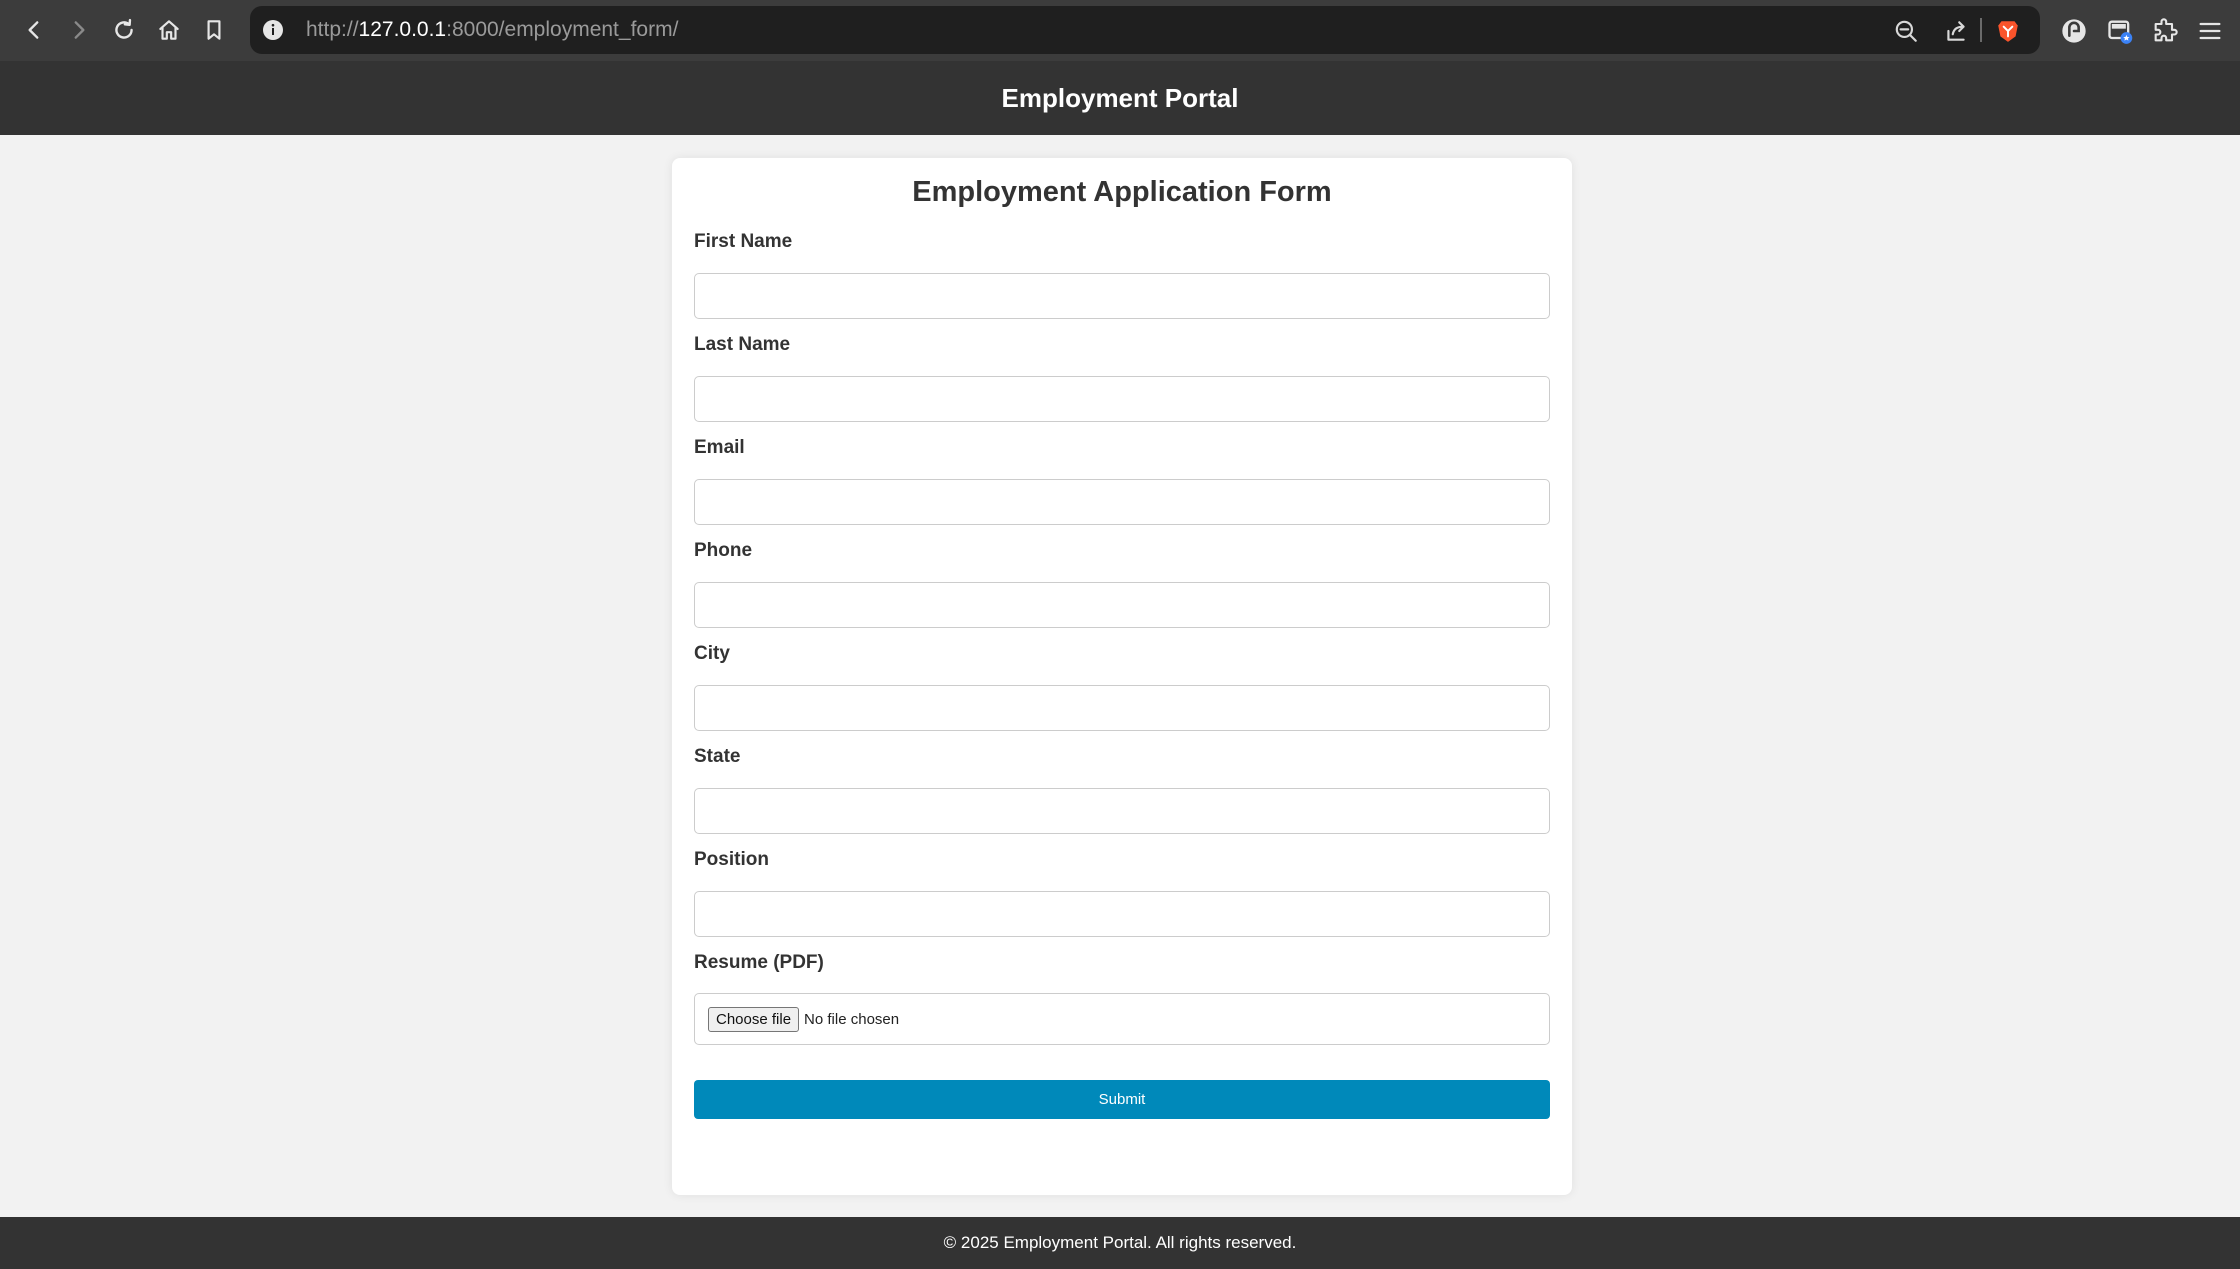 This screenshot has height=1269, width=2240. What do you see at coordinates (2210, 31) in the screenshot?
I see `menu-icon` at bounding box center [2210, 31].